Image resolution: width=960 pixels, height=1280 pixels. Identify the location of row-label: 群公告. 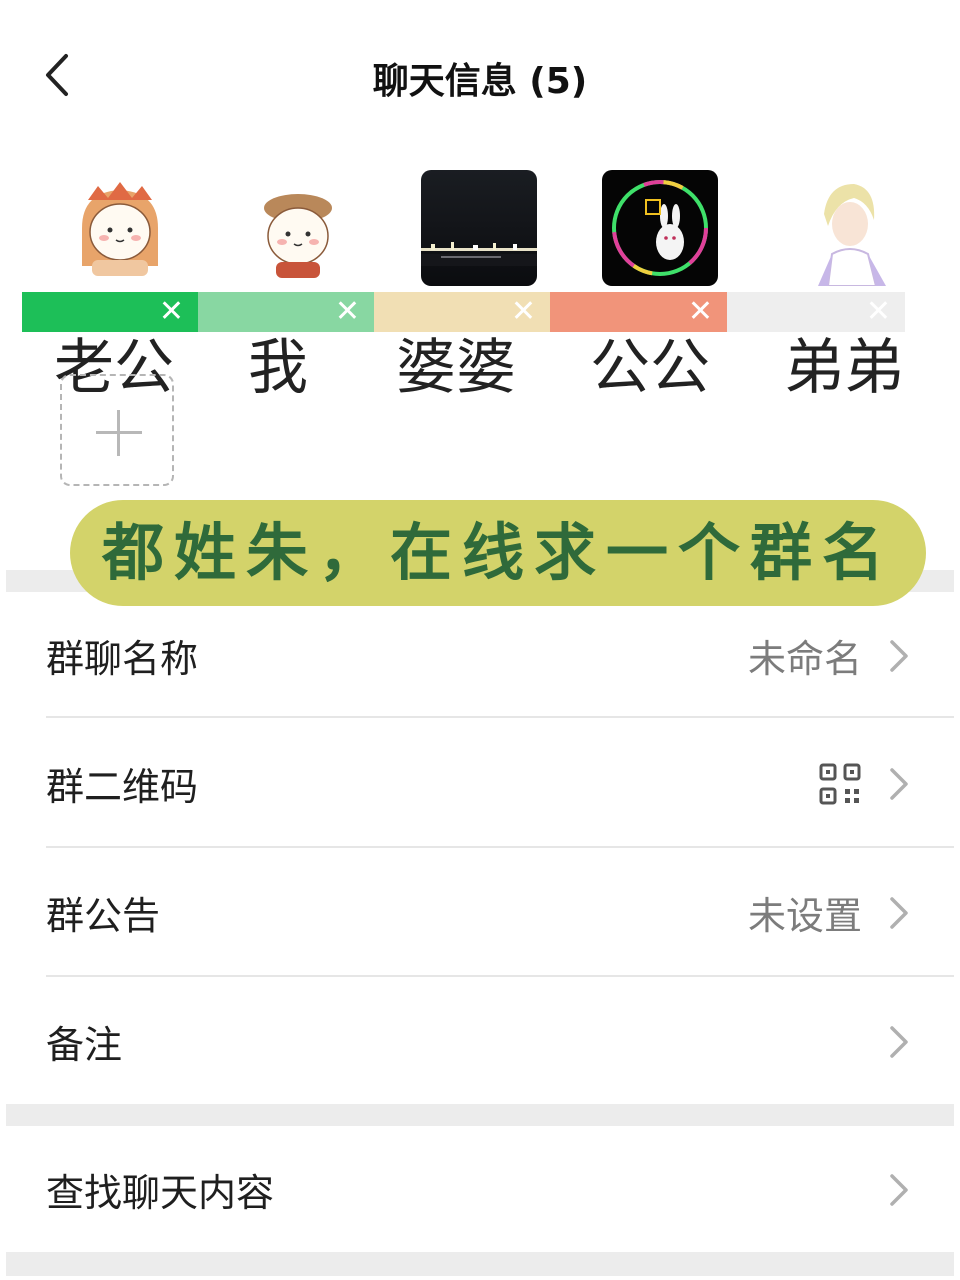
(103, 916).